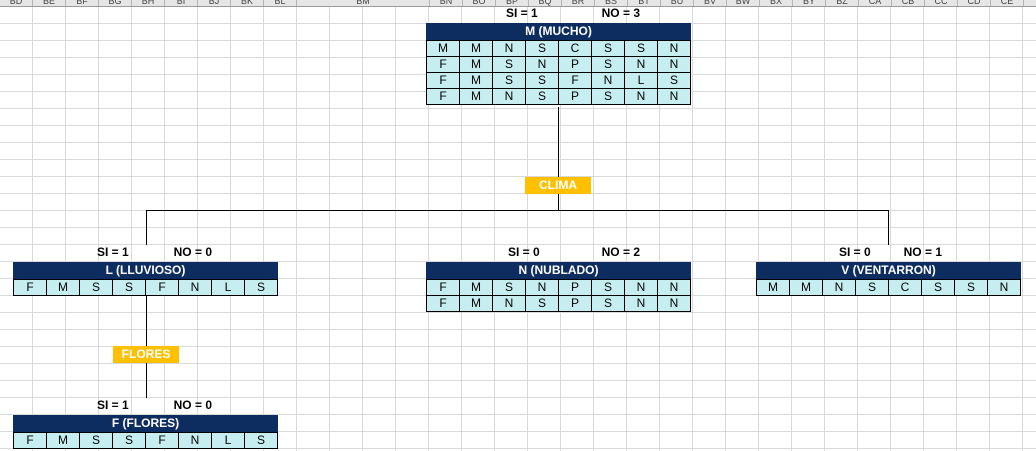  Describe the element at coordinates (875, 3) in the screenshot. I see `column-header: CA` at that location.